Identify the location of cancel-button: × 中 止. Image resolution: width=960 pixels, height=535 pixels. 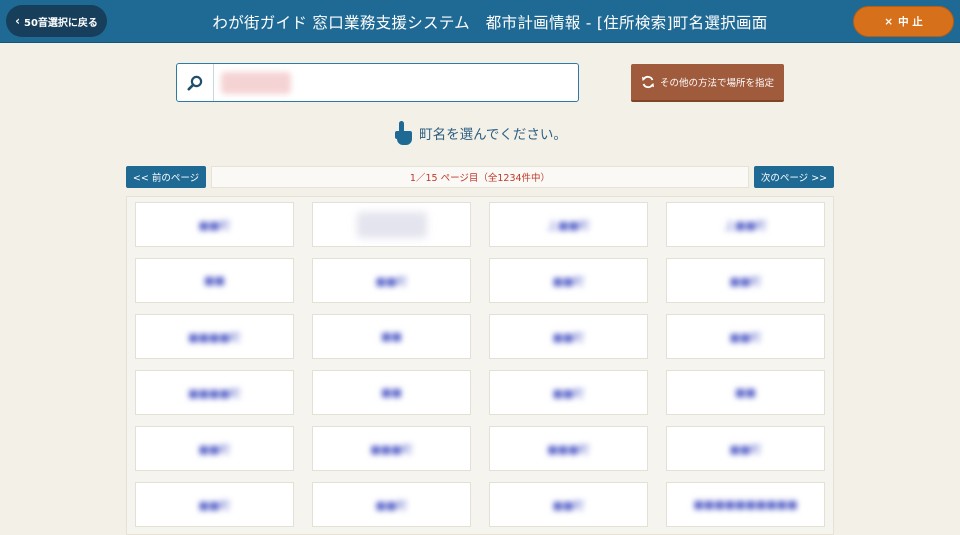
(903, 21).